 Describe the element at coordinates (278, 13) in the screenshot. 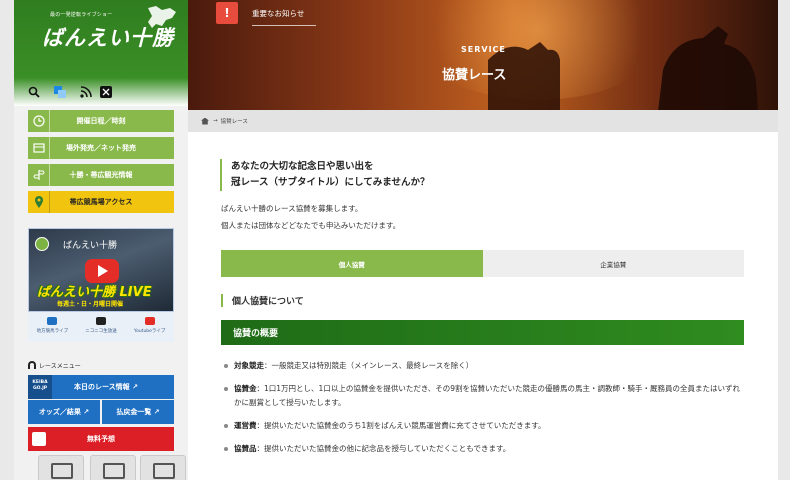

I see `notice-label: 重要なお知らせ` at that location.